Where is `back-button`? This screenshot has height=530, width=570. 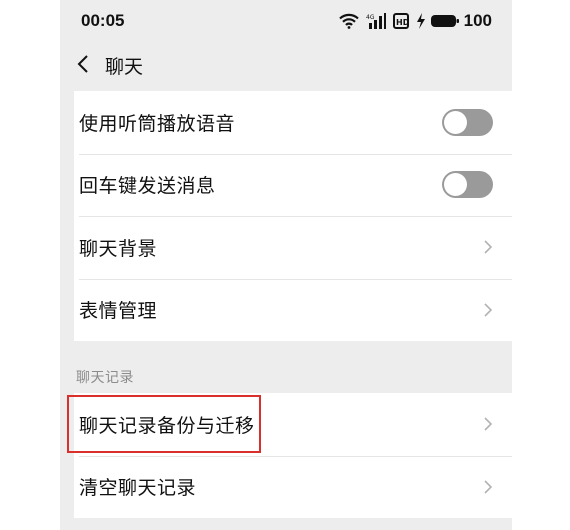 back-button is located at coordinates (83, 64).